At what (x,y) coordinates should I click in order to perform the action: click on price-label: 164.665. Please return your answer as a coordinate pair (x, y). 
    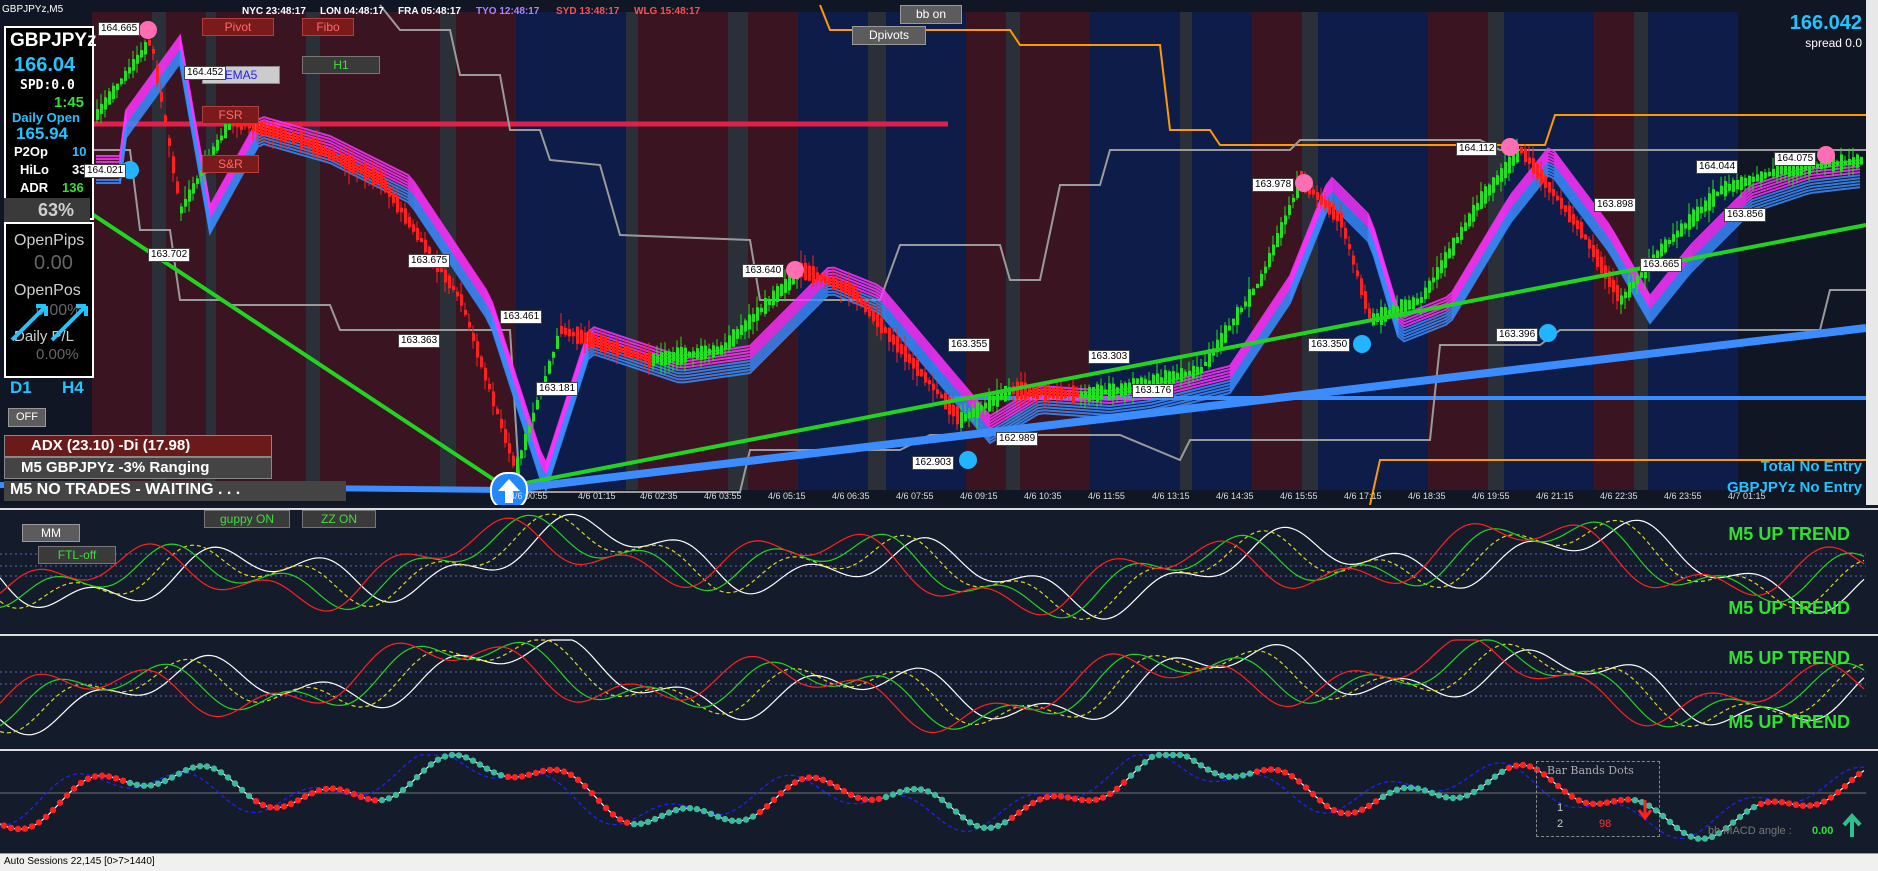
    Looking at the image, I should click on (119, 29).